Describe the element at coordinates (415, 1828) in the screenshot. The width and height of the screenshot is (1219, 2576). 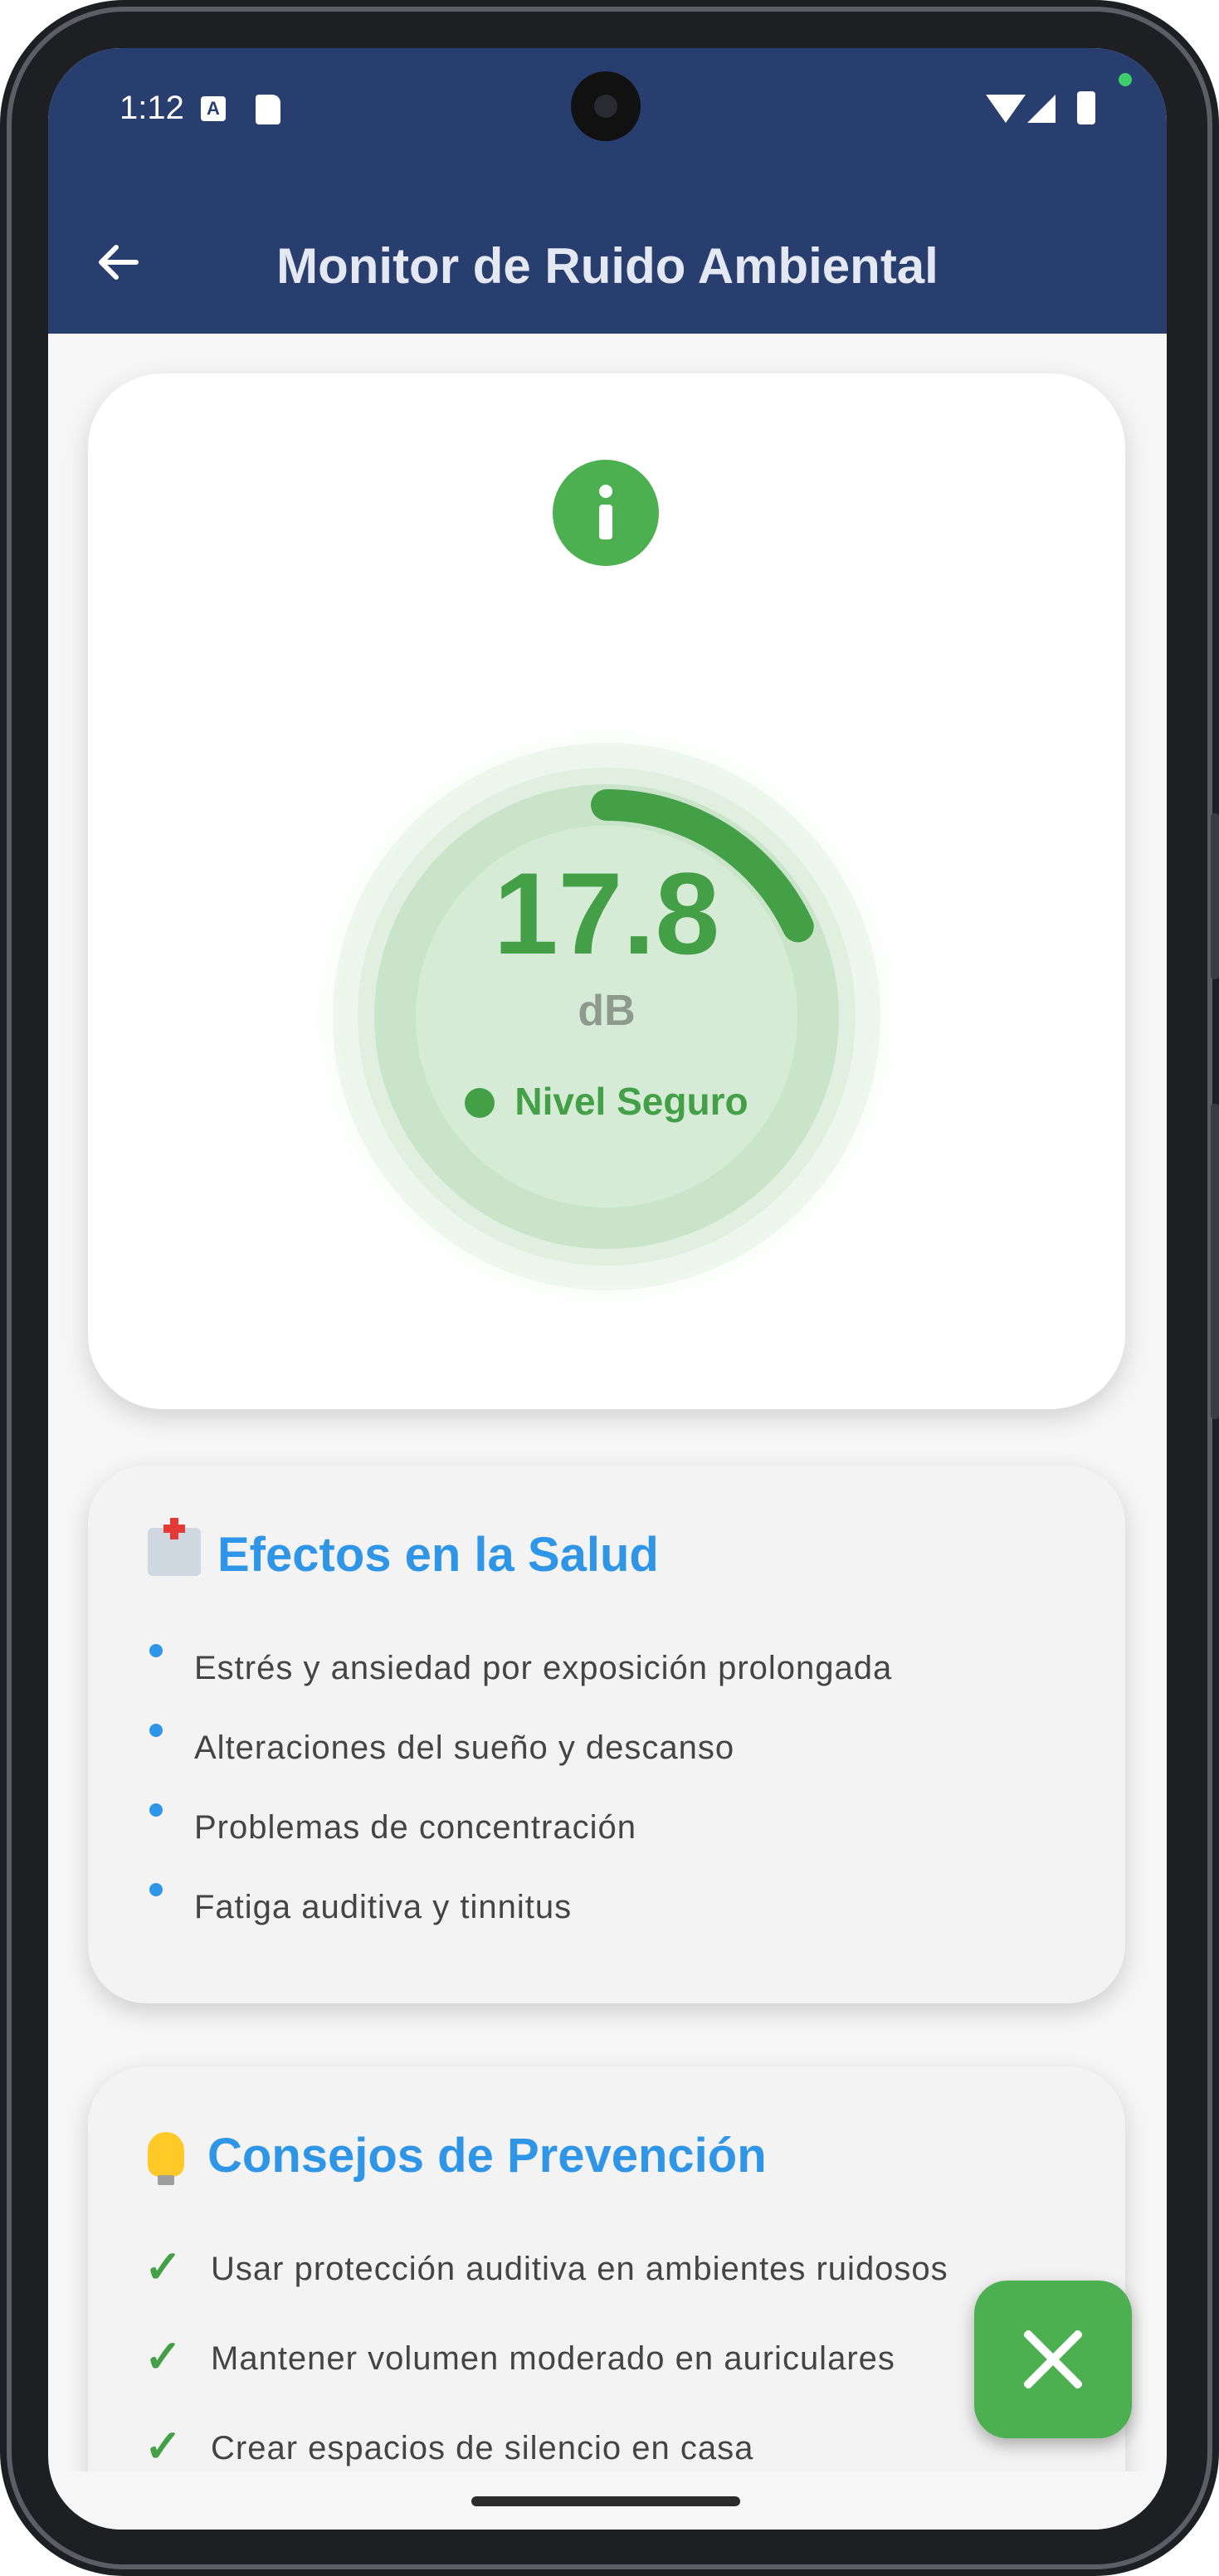
I see `list-item: Problemas de concentración` at that location.